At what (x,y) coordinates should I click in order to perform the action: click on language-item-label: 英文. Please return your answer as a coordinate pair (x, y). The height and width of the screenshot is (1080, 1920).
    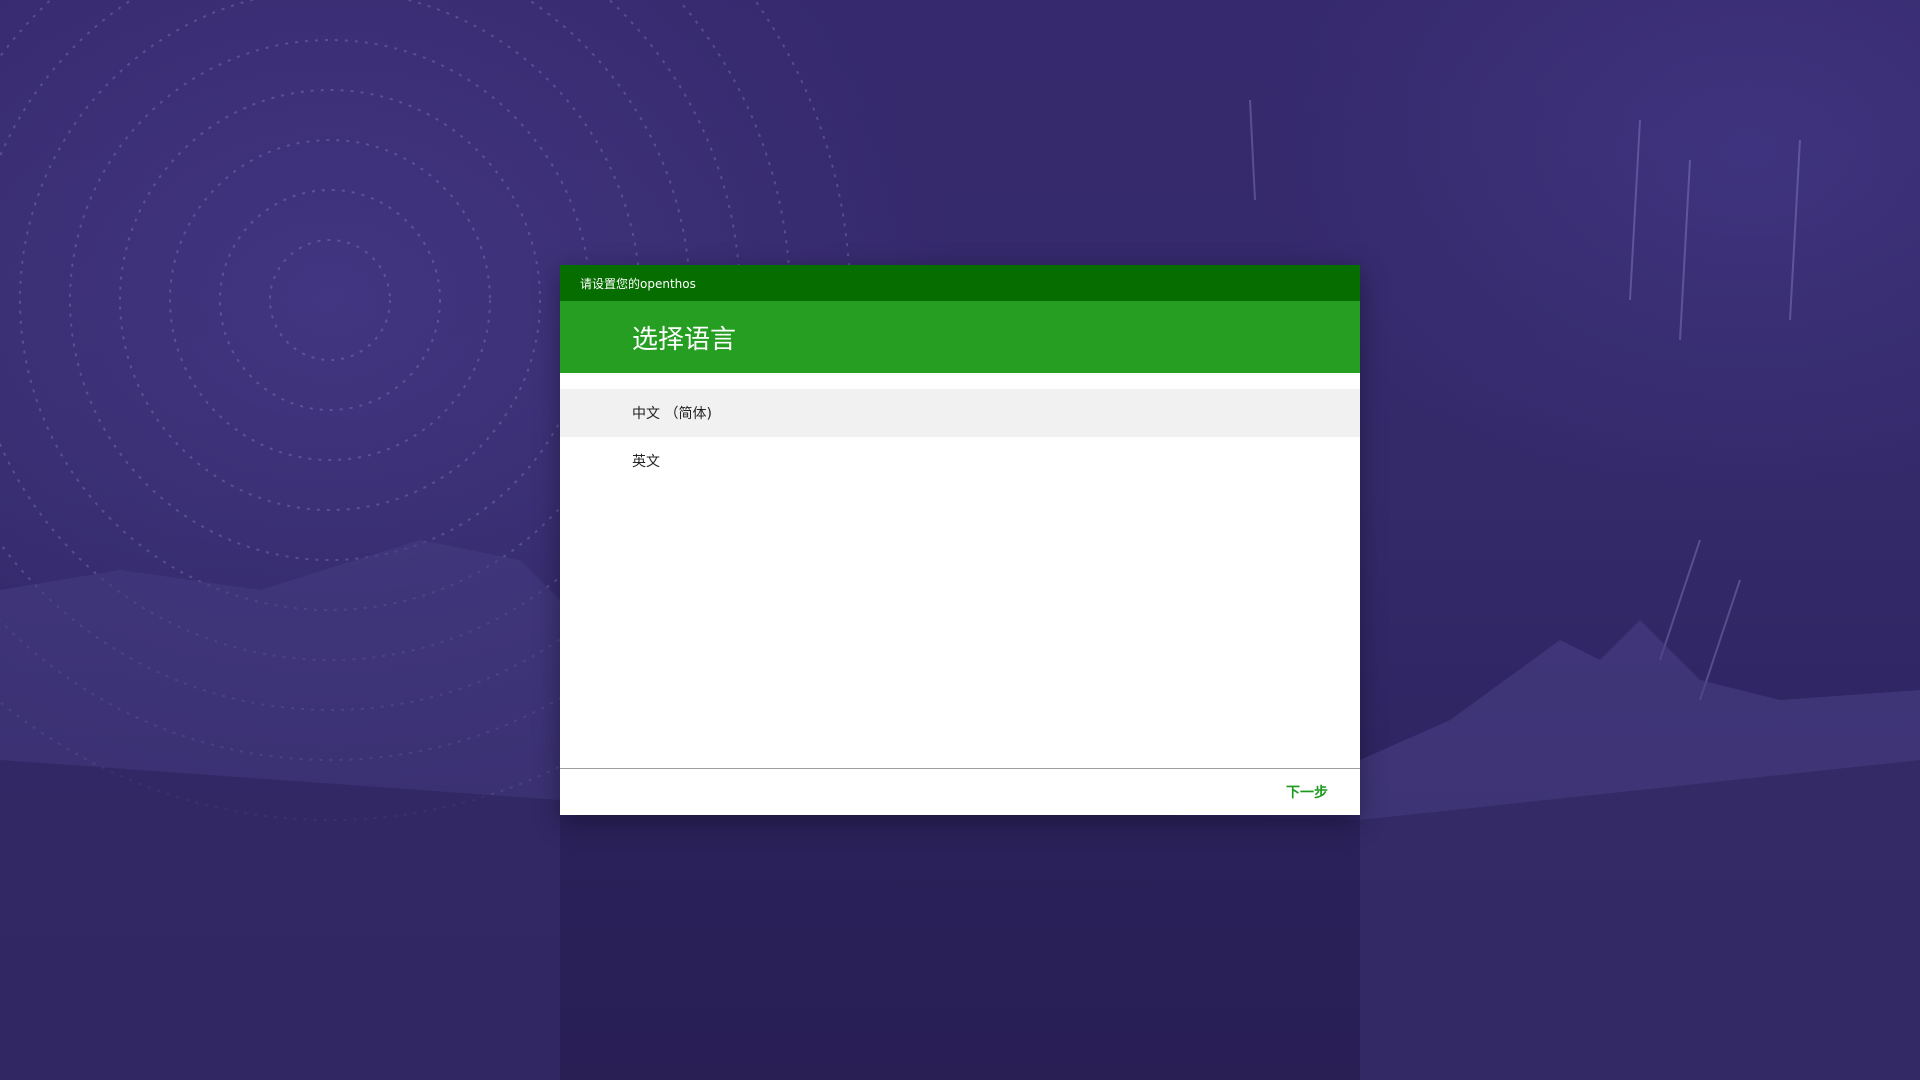
    Looking at the image, I should click on (646, 462).